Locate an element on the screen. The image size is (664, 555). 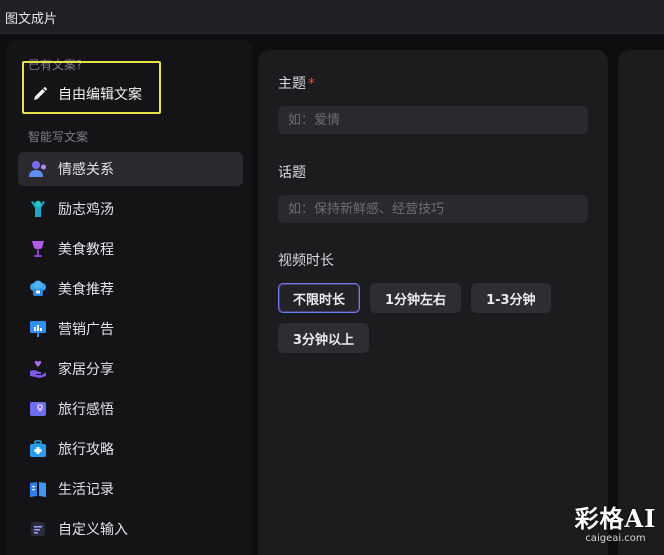
sidebar-item-label: 旅行攻略 is located at coordinates (86, 450).